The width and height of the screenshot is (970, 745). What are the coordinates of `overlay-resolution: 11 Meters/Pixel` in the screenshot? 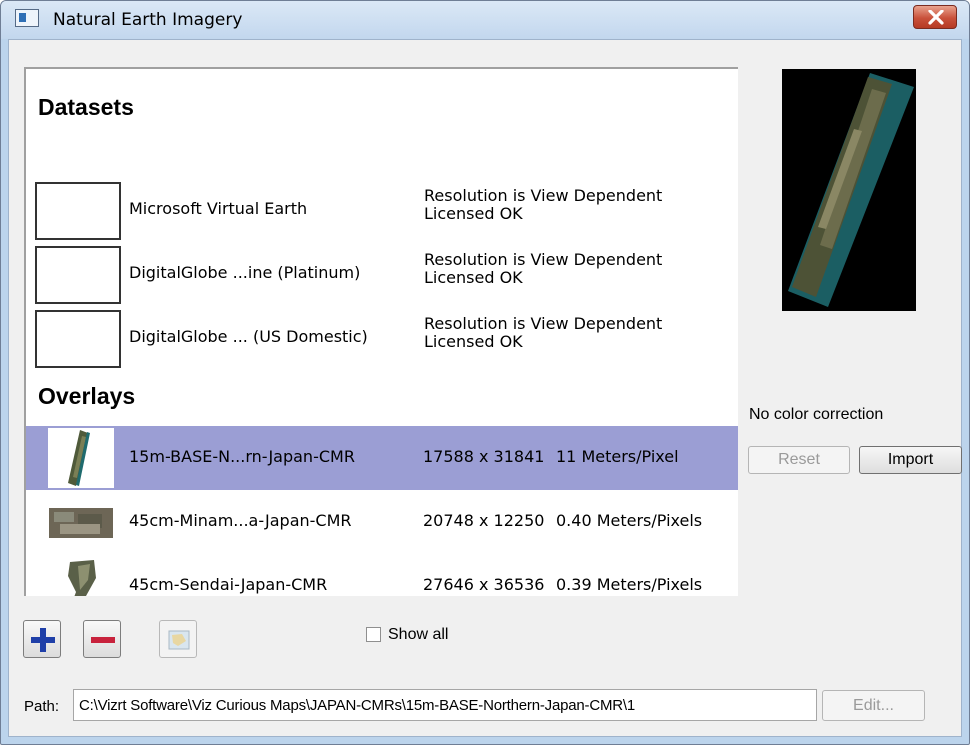 It's located at (617, 456).